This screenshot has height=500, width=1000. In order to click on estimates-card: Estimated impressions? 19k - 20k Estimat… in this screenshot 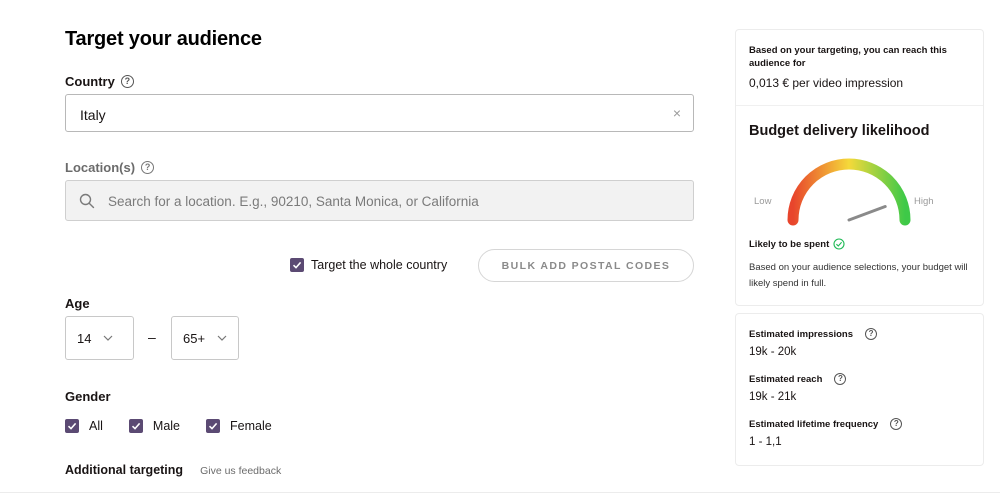, I will do `click(859, 389)`.